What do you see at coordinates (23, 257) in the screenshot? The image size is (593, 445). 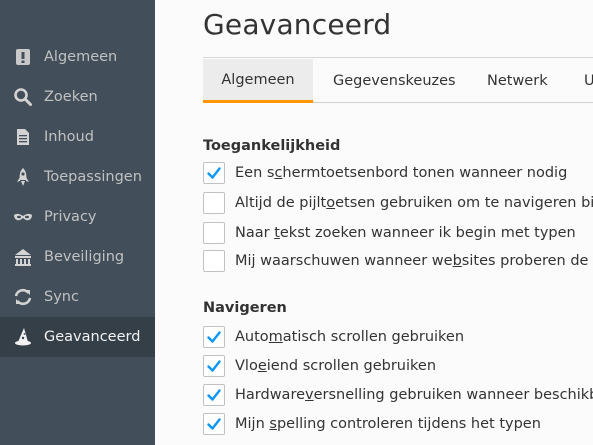 I see `castle-icon` at bounding box center [23, 257].